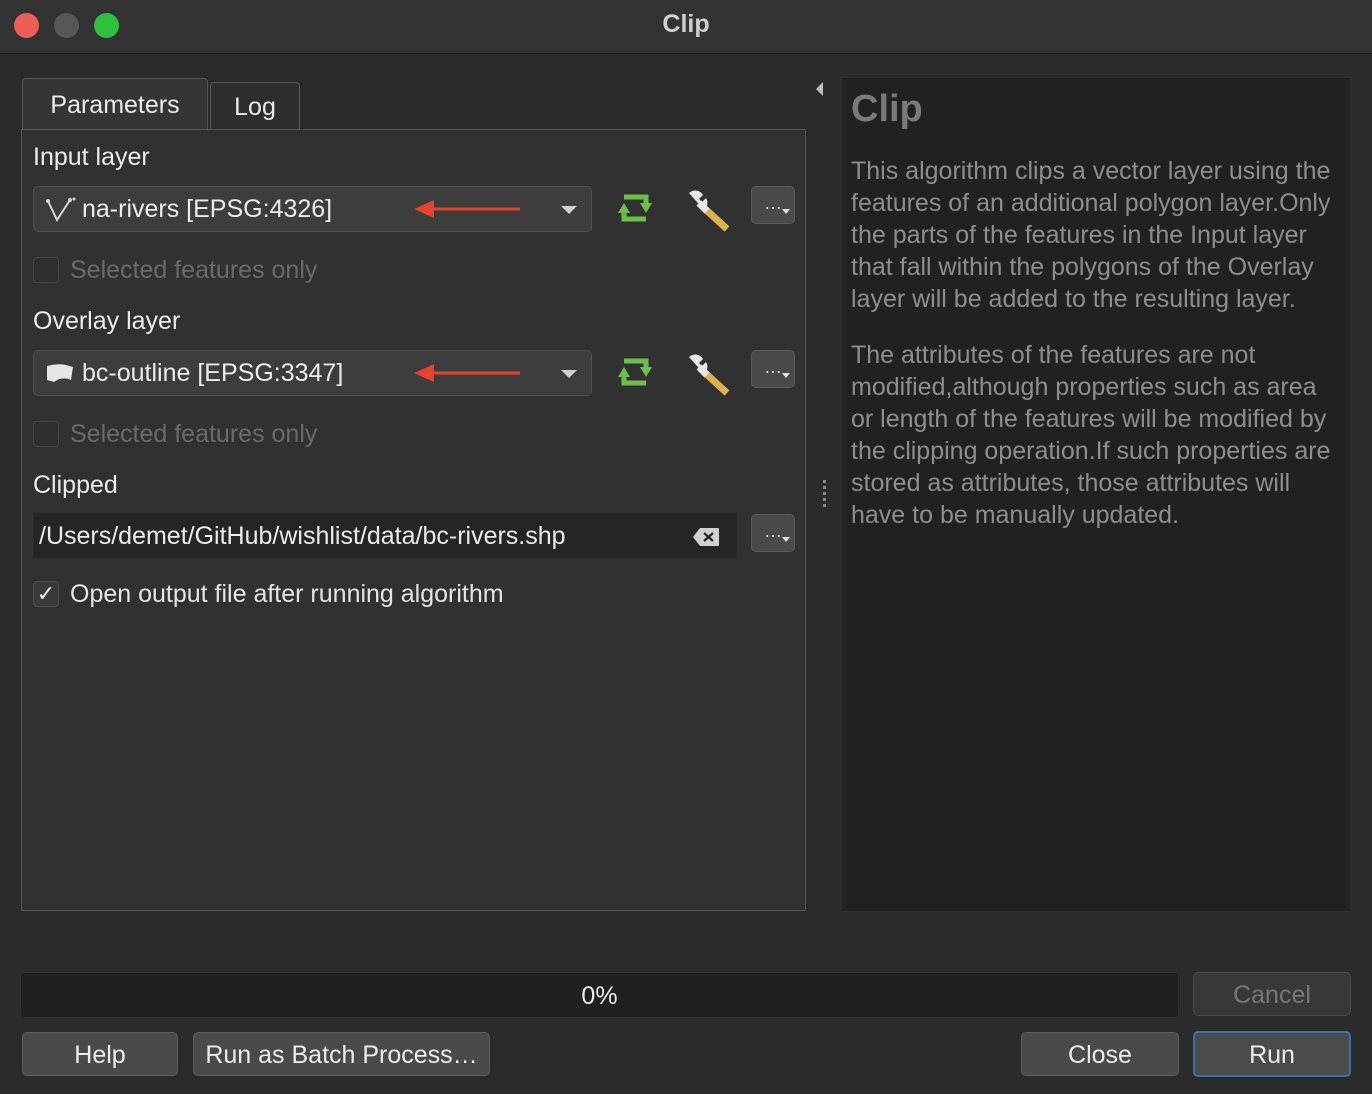 The image size is (1372, 1094). What do you see at coordinates (46, 594) in the screenshot?
I see `open-output-checkbox: ✓` at bounding box center [46, 594].